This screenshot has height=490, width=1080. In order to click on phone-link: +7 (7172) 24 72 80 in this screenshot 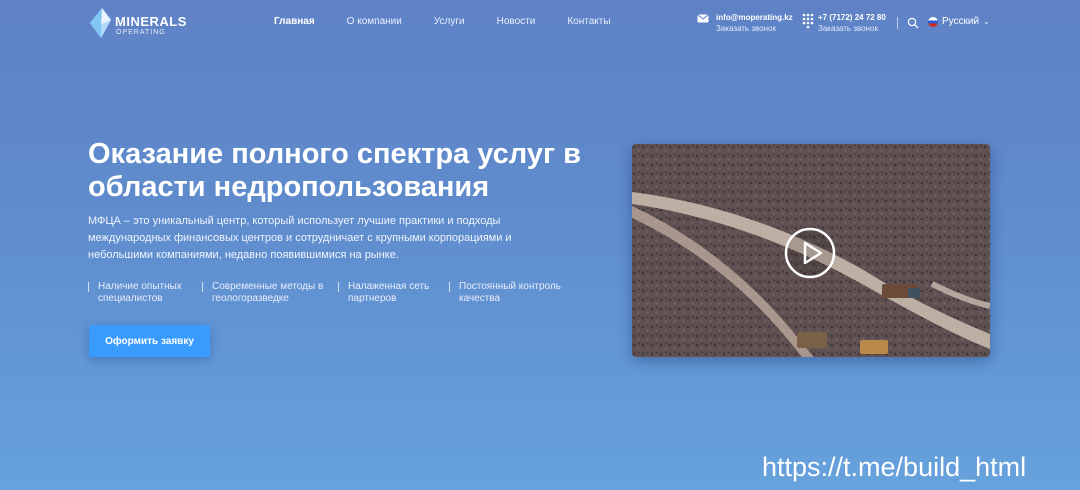, I will do `click(852, 17)`.